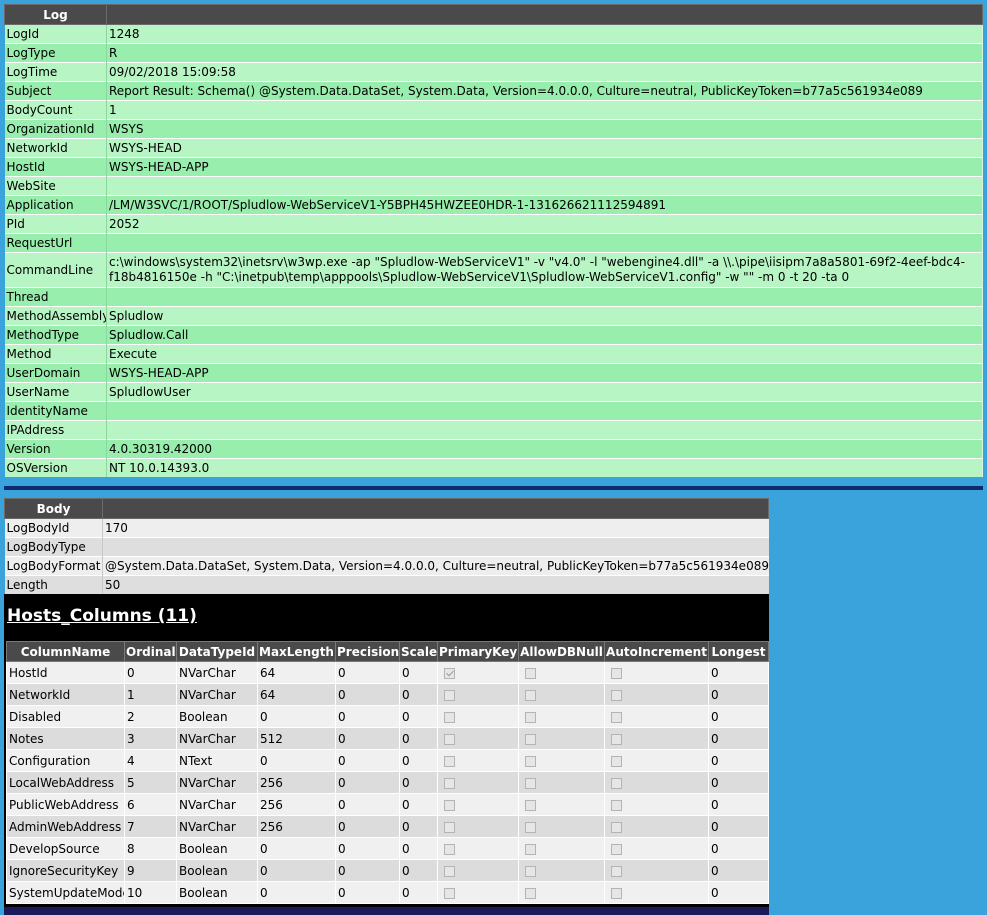 This screenshot has width=987, height=915. I want to click on columns-row: Notes 3 NVarChar 512 0 0 0, so click(387, 738).